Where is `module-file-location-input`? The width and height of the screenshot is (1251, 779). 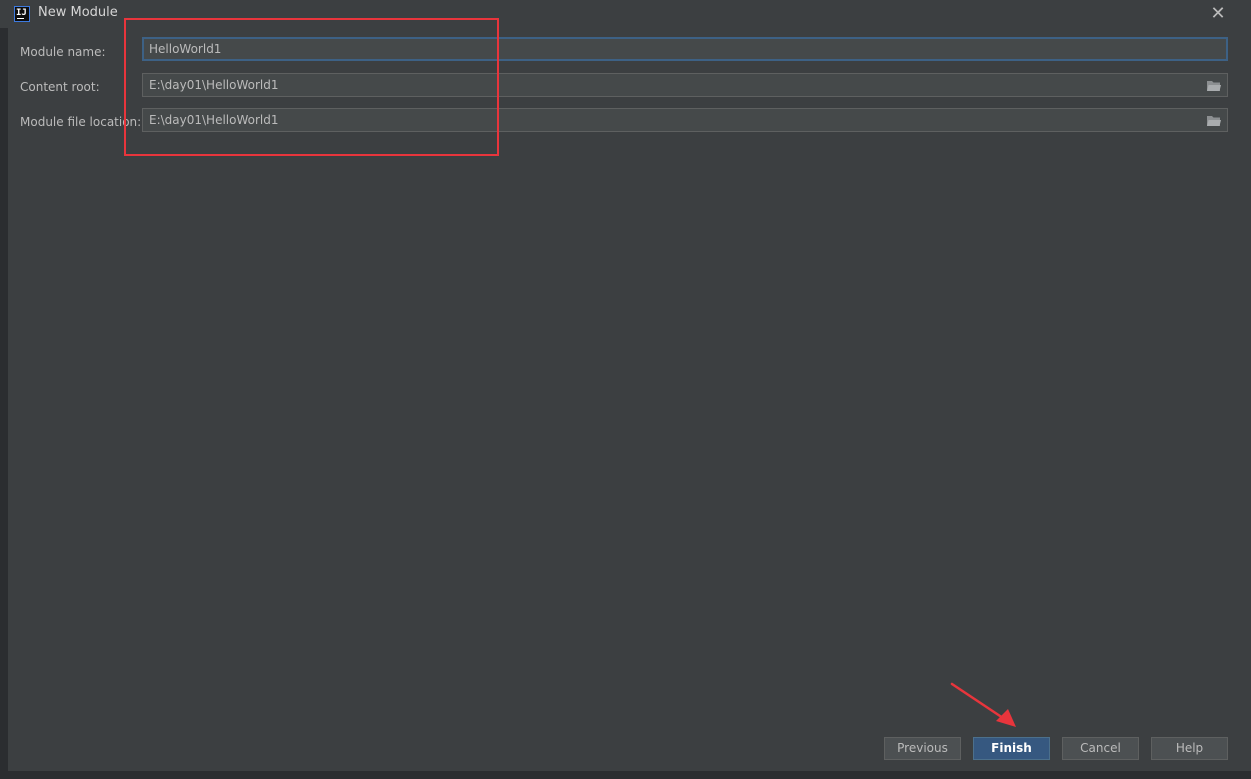 module-file-location-input is located at coordinates (685, 120).